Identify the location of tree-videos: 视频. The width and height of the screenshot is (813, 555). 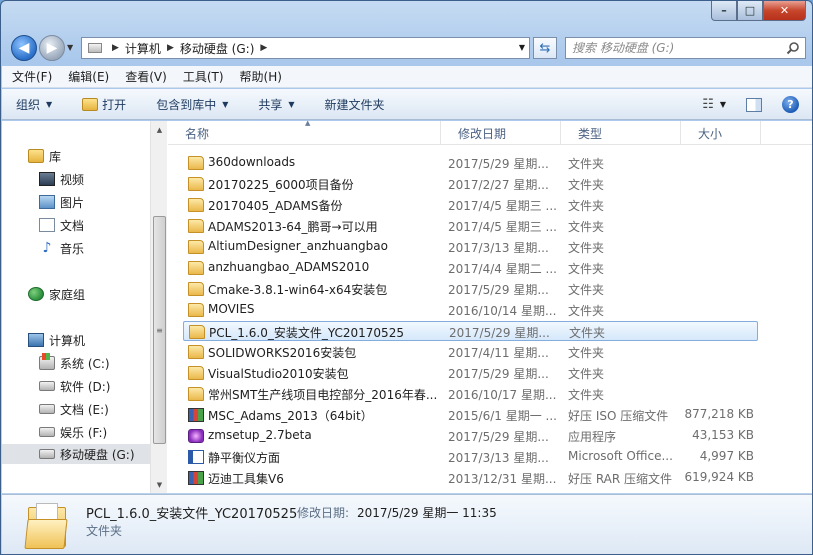
(61, 179).